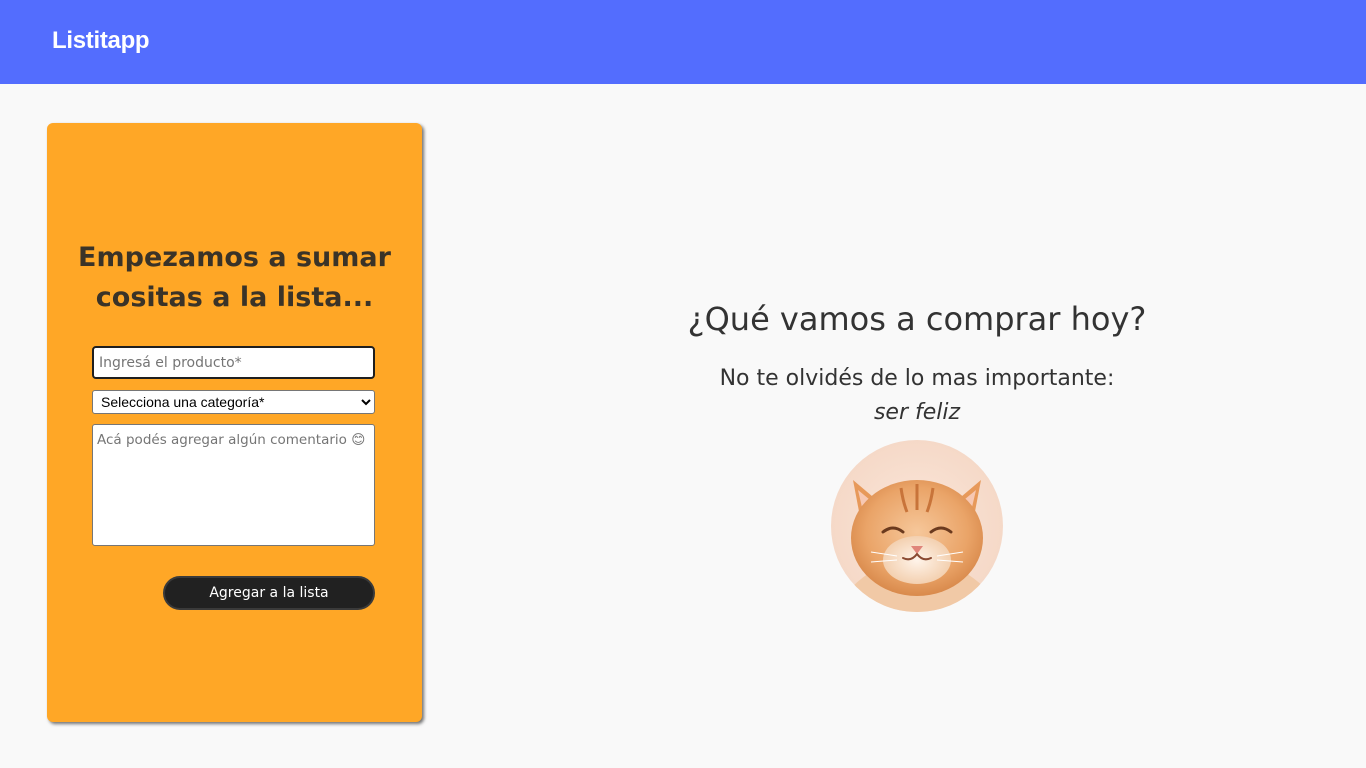 The image size is (1366, 768). I want to click on navbar: Listitapp, so click(683, 42).